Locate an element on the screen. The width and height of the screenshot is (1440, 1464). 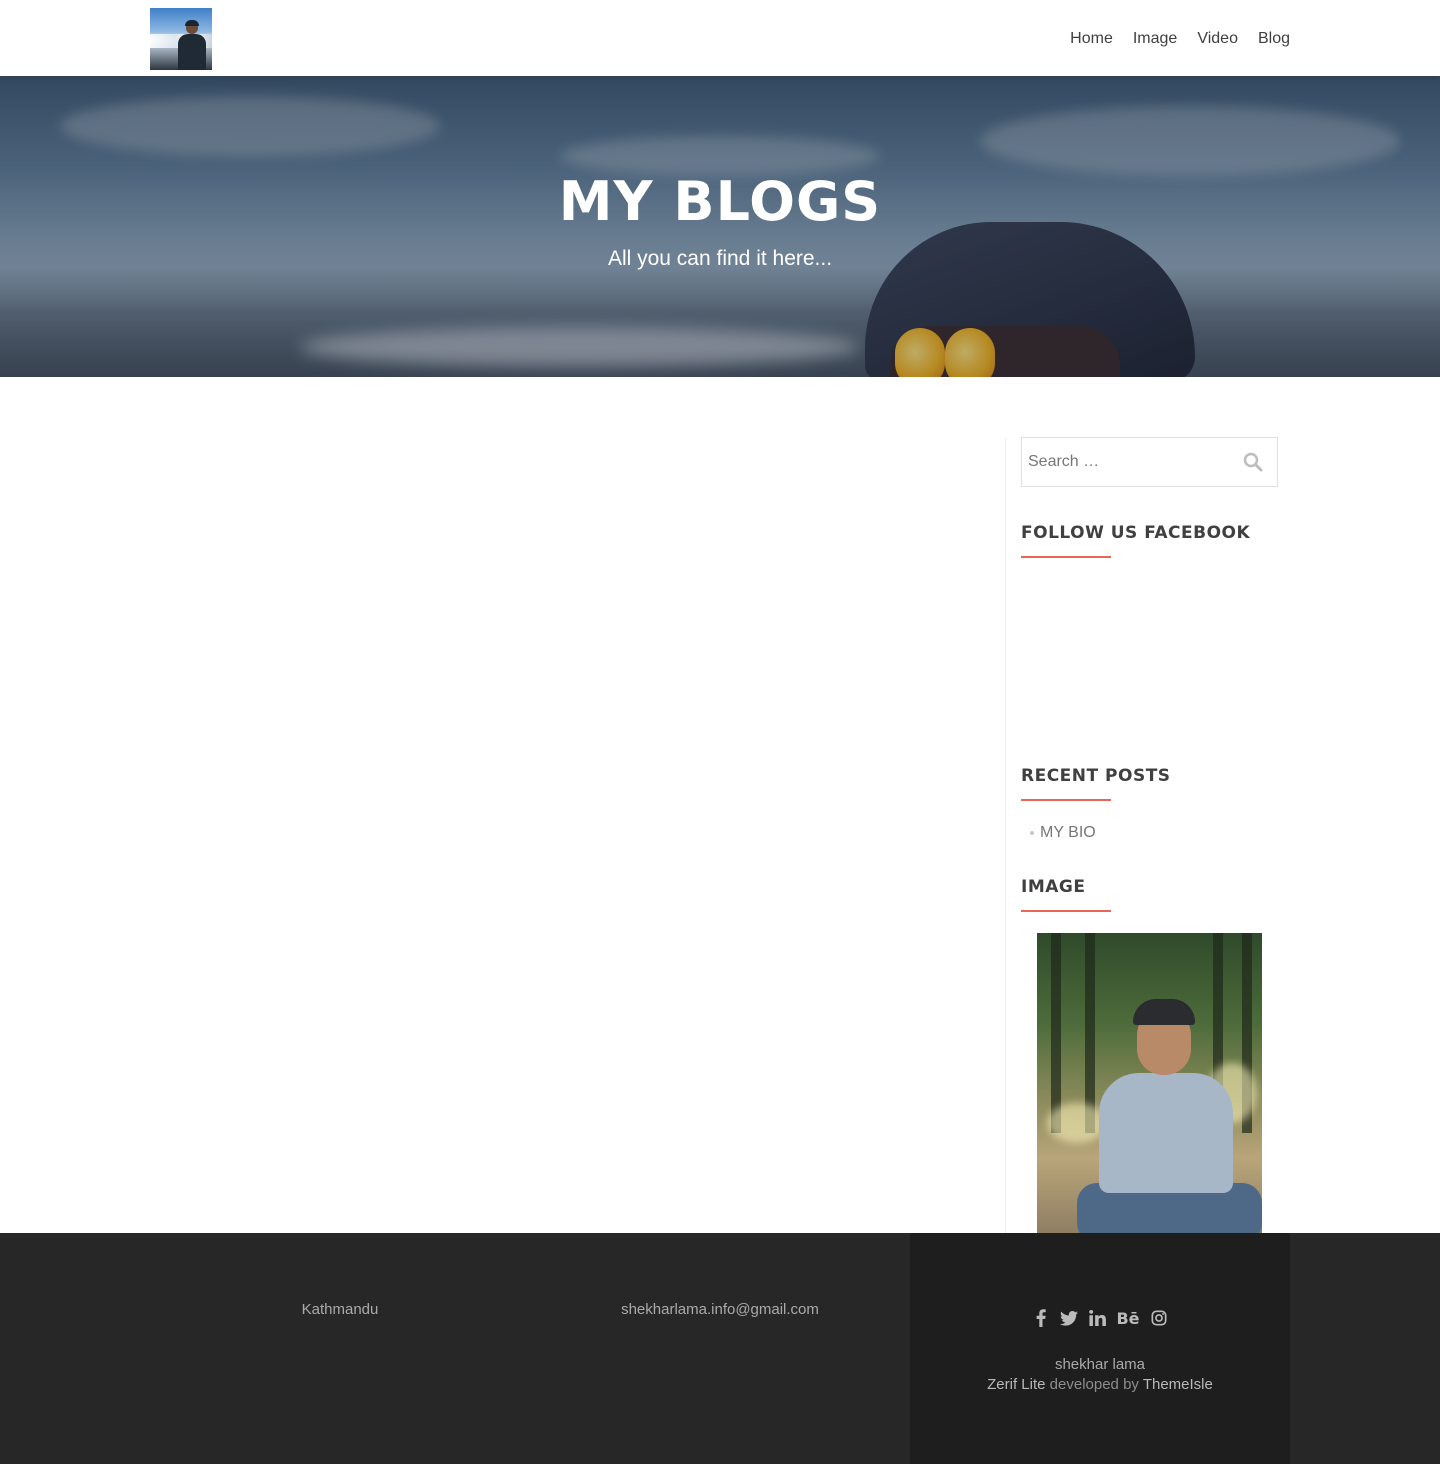
bullet-icon is located at coordinates (1032, 833).